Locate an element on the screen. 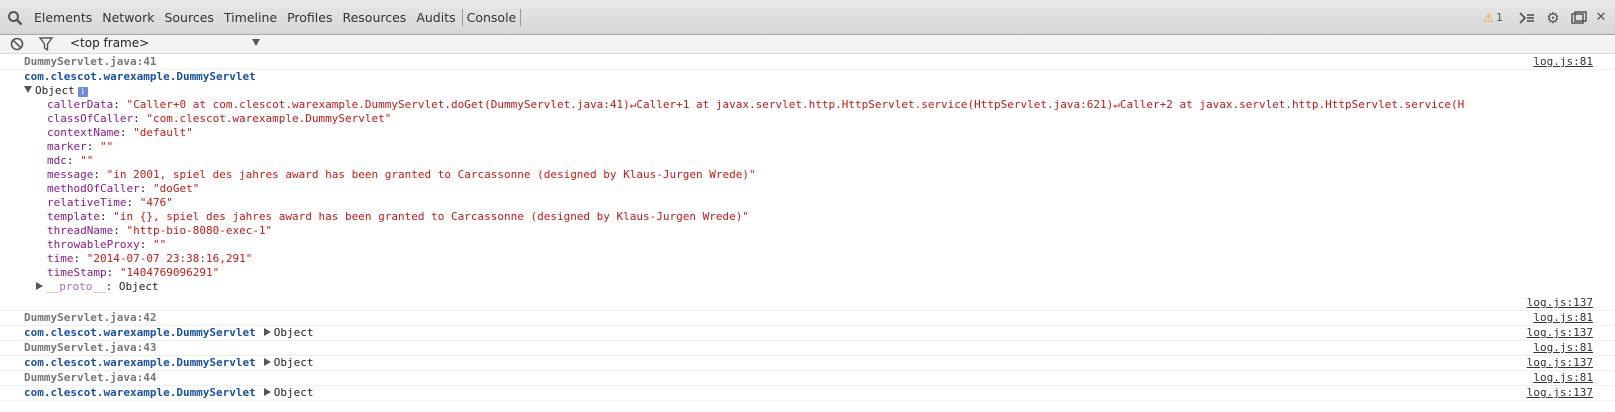  object-property: contextName: "default" is located at coordinates (120, 132).